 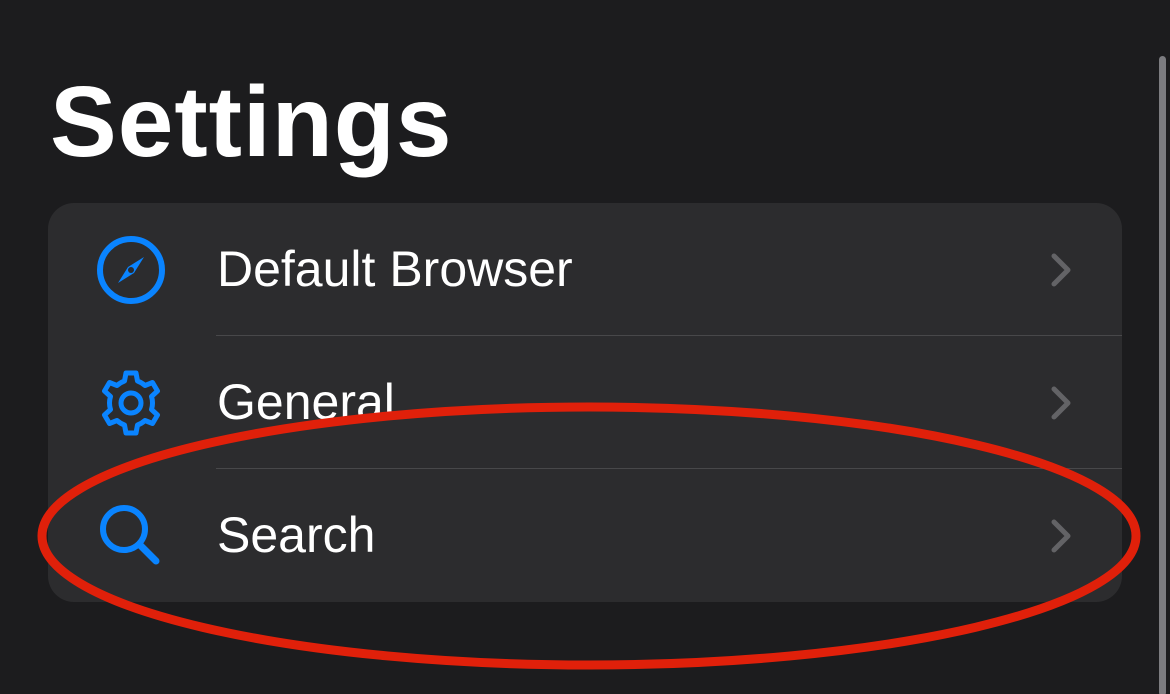 What do you see at coordinates (131, 536) in the screenshot?
I see `search-icon` at bounding box center [131, 536].